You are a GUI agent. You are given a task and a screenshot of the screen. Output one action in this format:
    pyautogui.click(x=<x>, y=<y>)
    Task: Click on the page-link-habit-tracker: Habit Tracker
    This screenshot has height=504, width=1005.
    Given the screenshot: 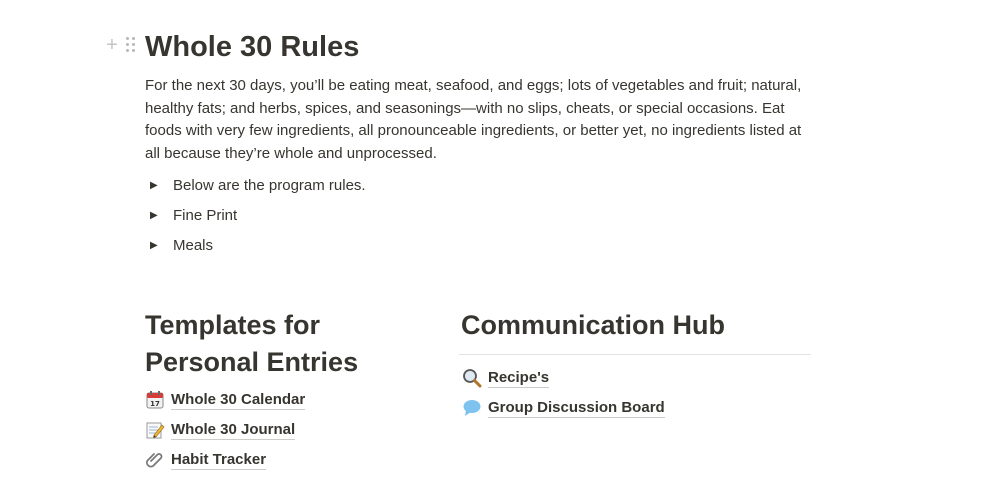 What is the action you would take?
    pyautogui.click(x=206, y=460)
    